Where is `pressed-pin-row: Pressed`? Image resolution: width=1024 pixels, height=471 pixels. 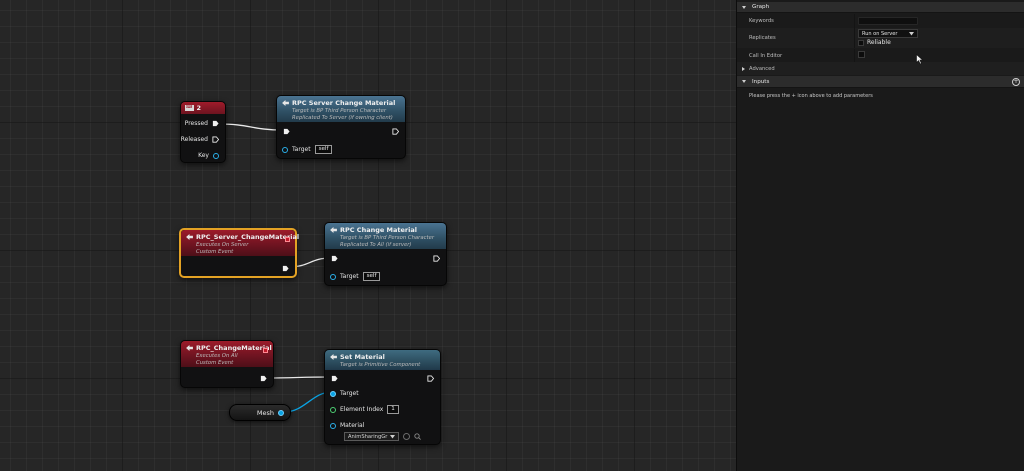
pressed-pin-row: Pressed is located at coordinates (202, 123).